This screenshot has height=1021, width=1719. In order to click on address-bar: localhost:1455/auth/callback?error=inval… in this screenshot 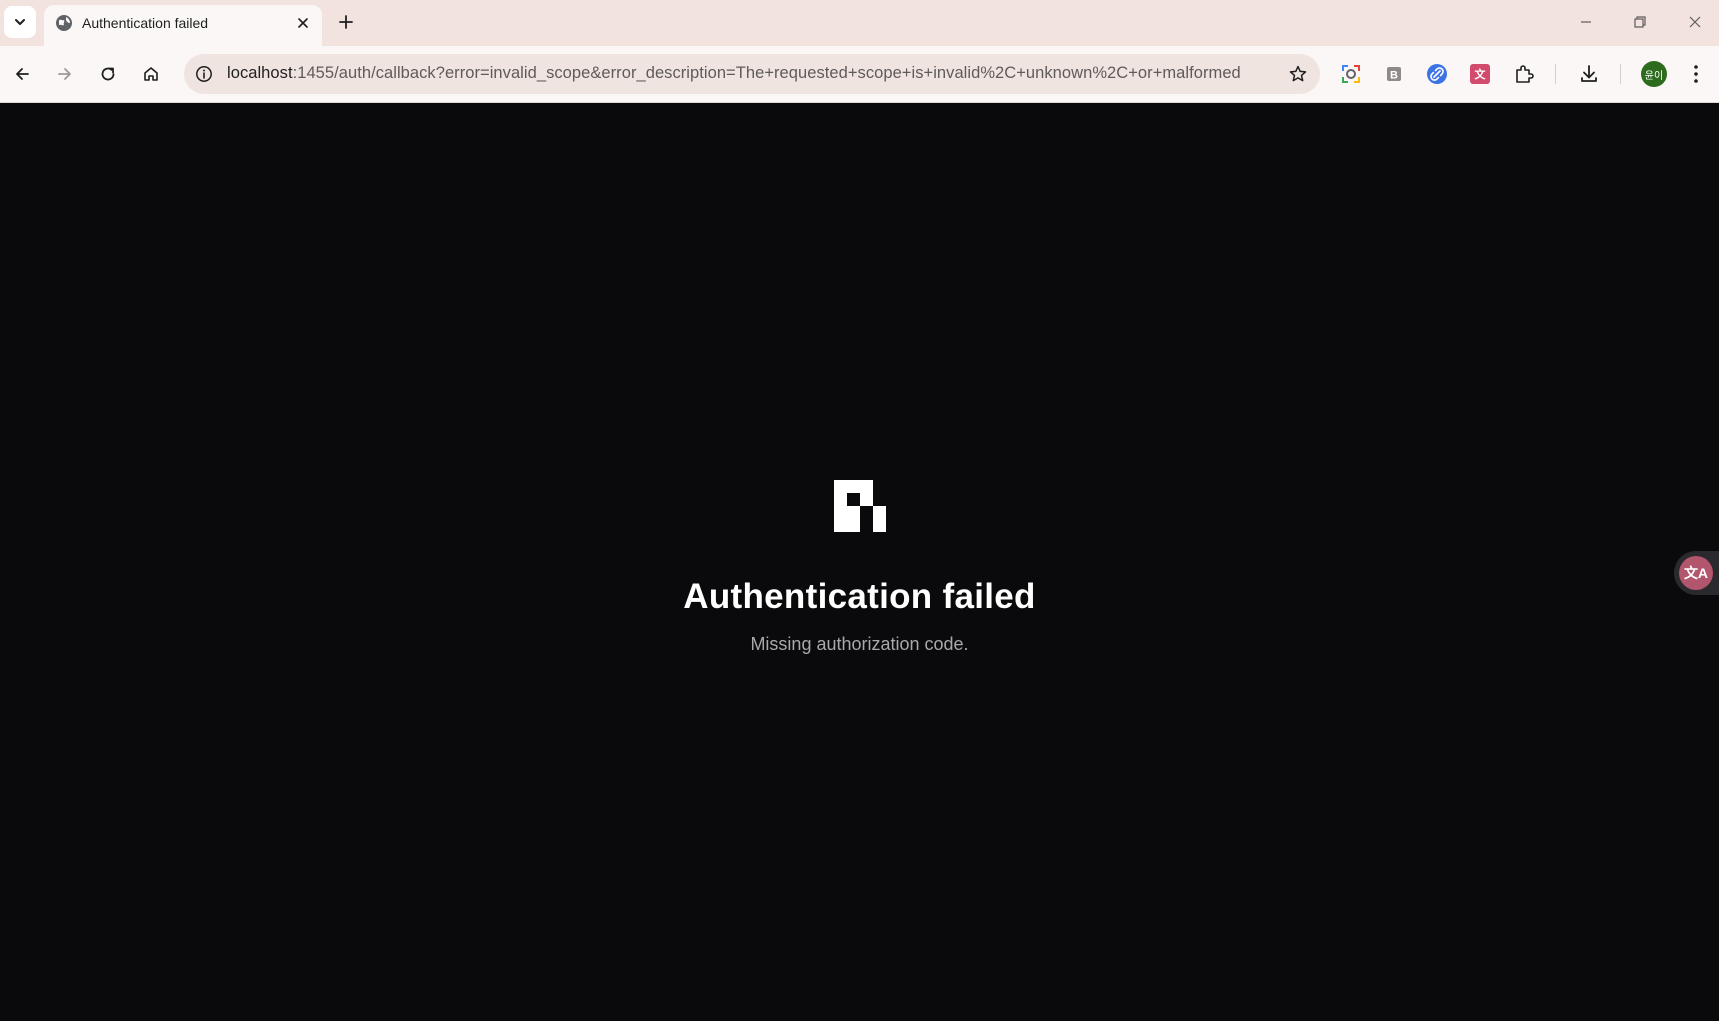, I will do `click(752, 74)`.